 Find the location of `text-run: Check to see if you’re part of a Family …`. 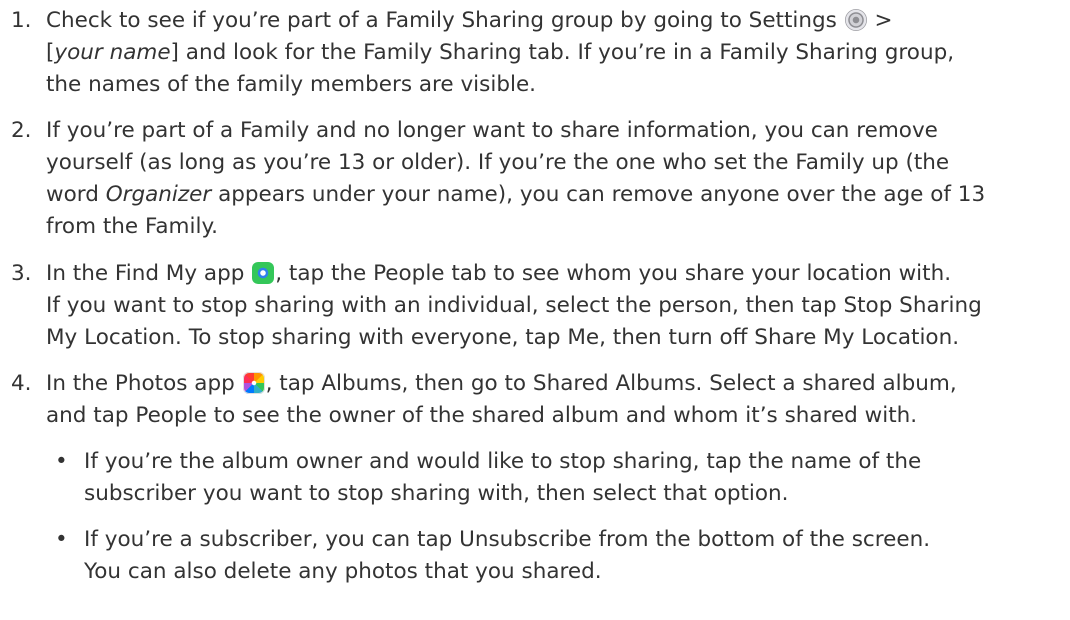

text-run: Check to see if you’re part of a Family … is located at coordinates (441, 20).